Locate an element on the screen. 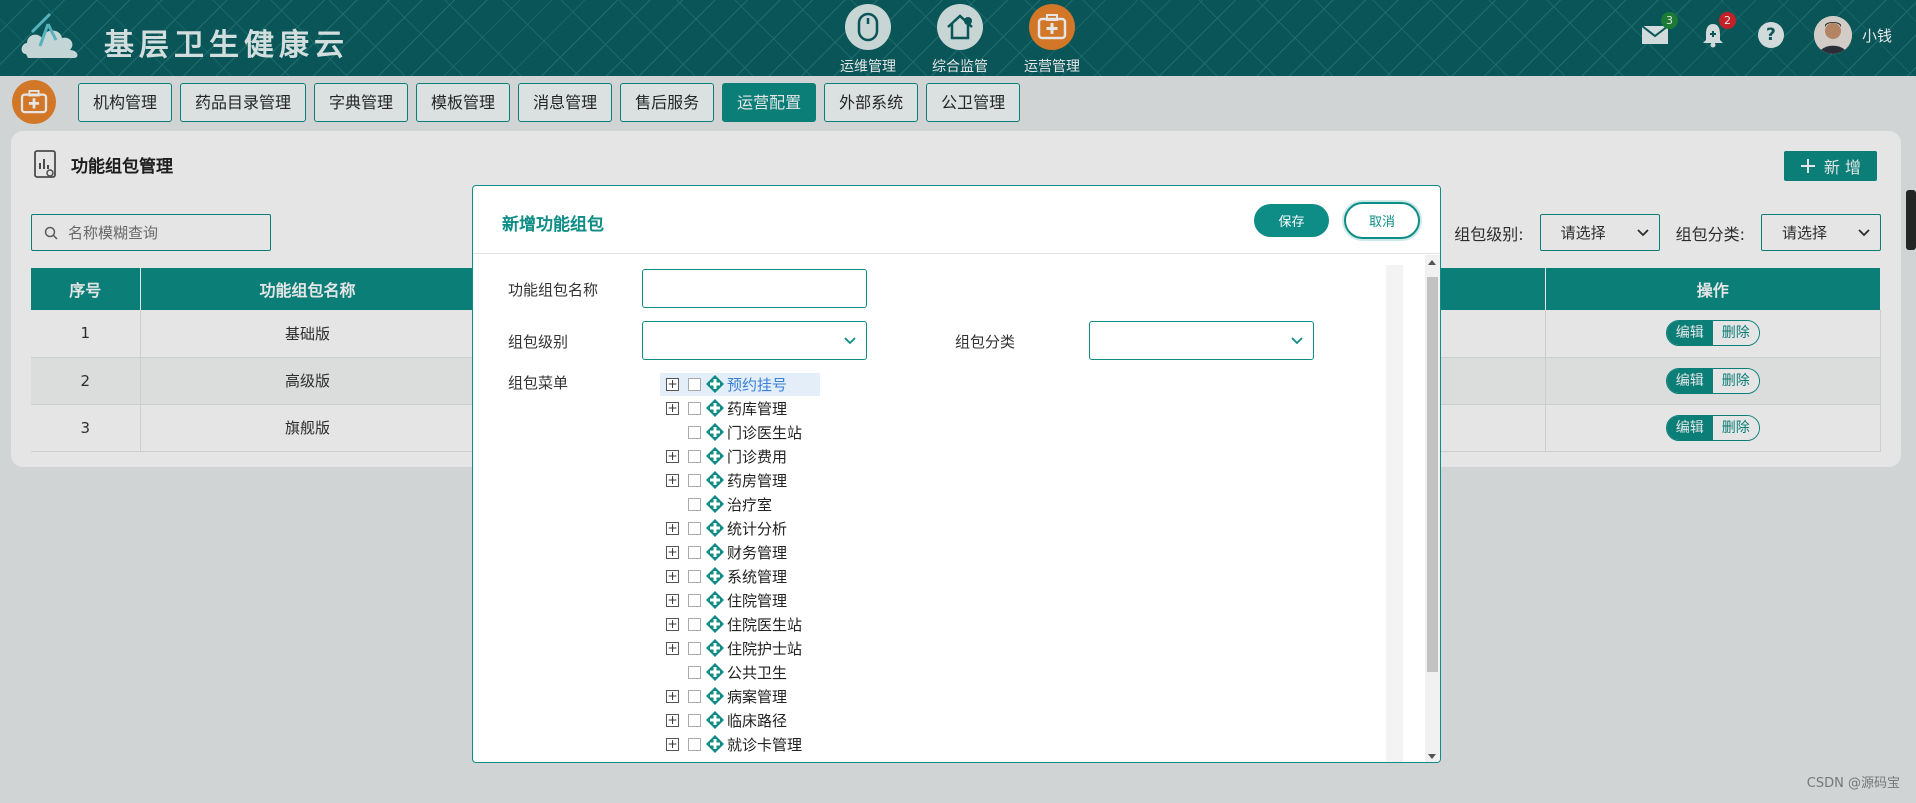 Image resolution: width=1916 pixels, height=803 pixels. tree-node: + 门诊费用 is located at coordinates (731, 456).